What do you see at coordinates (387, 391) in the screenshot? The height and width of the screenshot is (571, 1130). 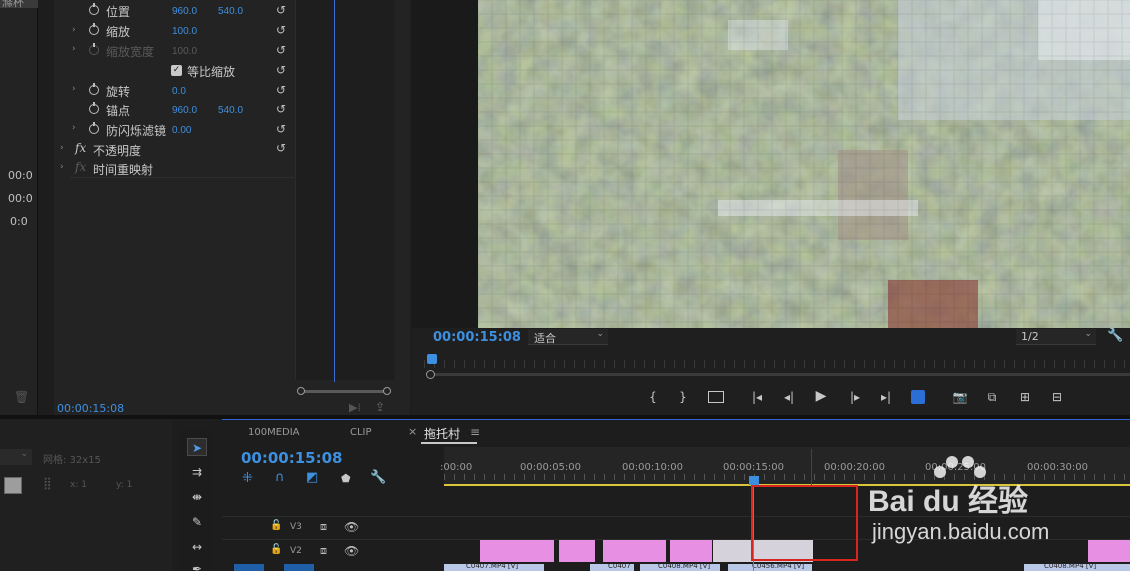 I see `scroll-handle-right` at bounding box center [387, 391].